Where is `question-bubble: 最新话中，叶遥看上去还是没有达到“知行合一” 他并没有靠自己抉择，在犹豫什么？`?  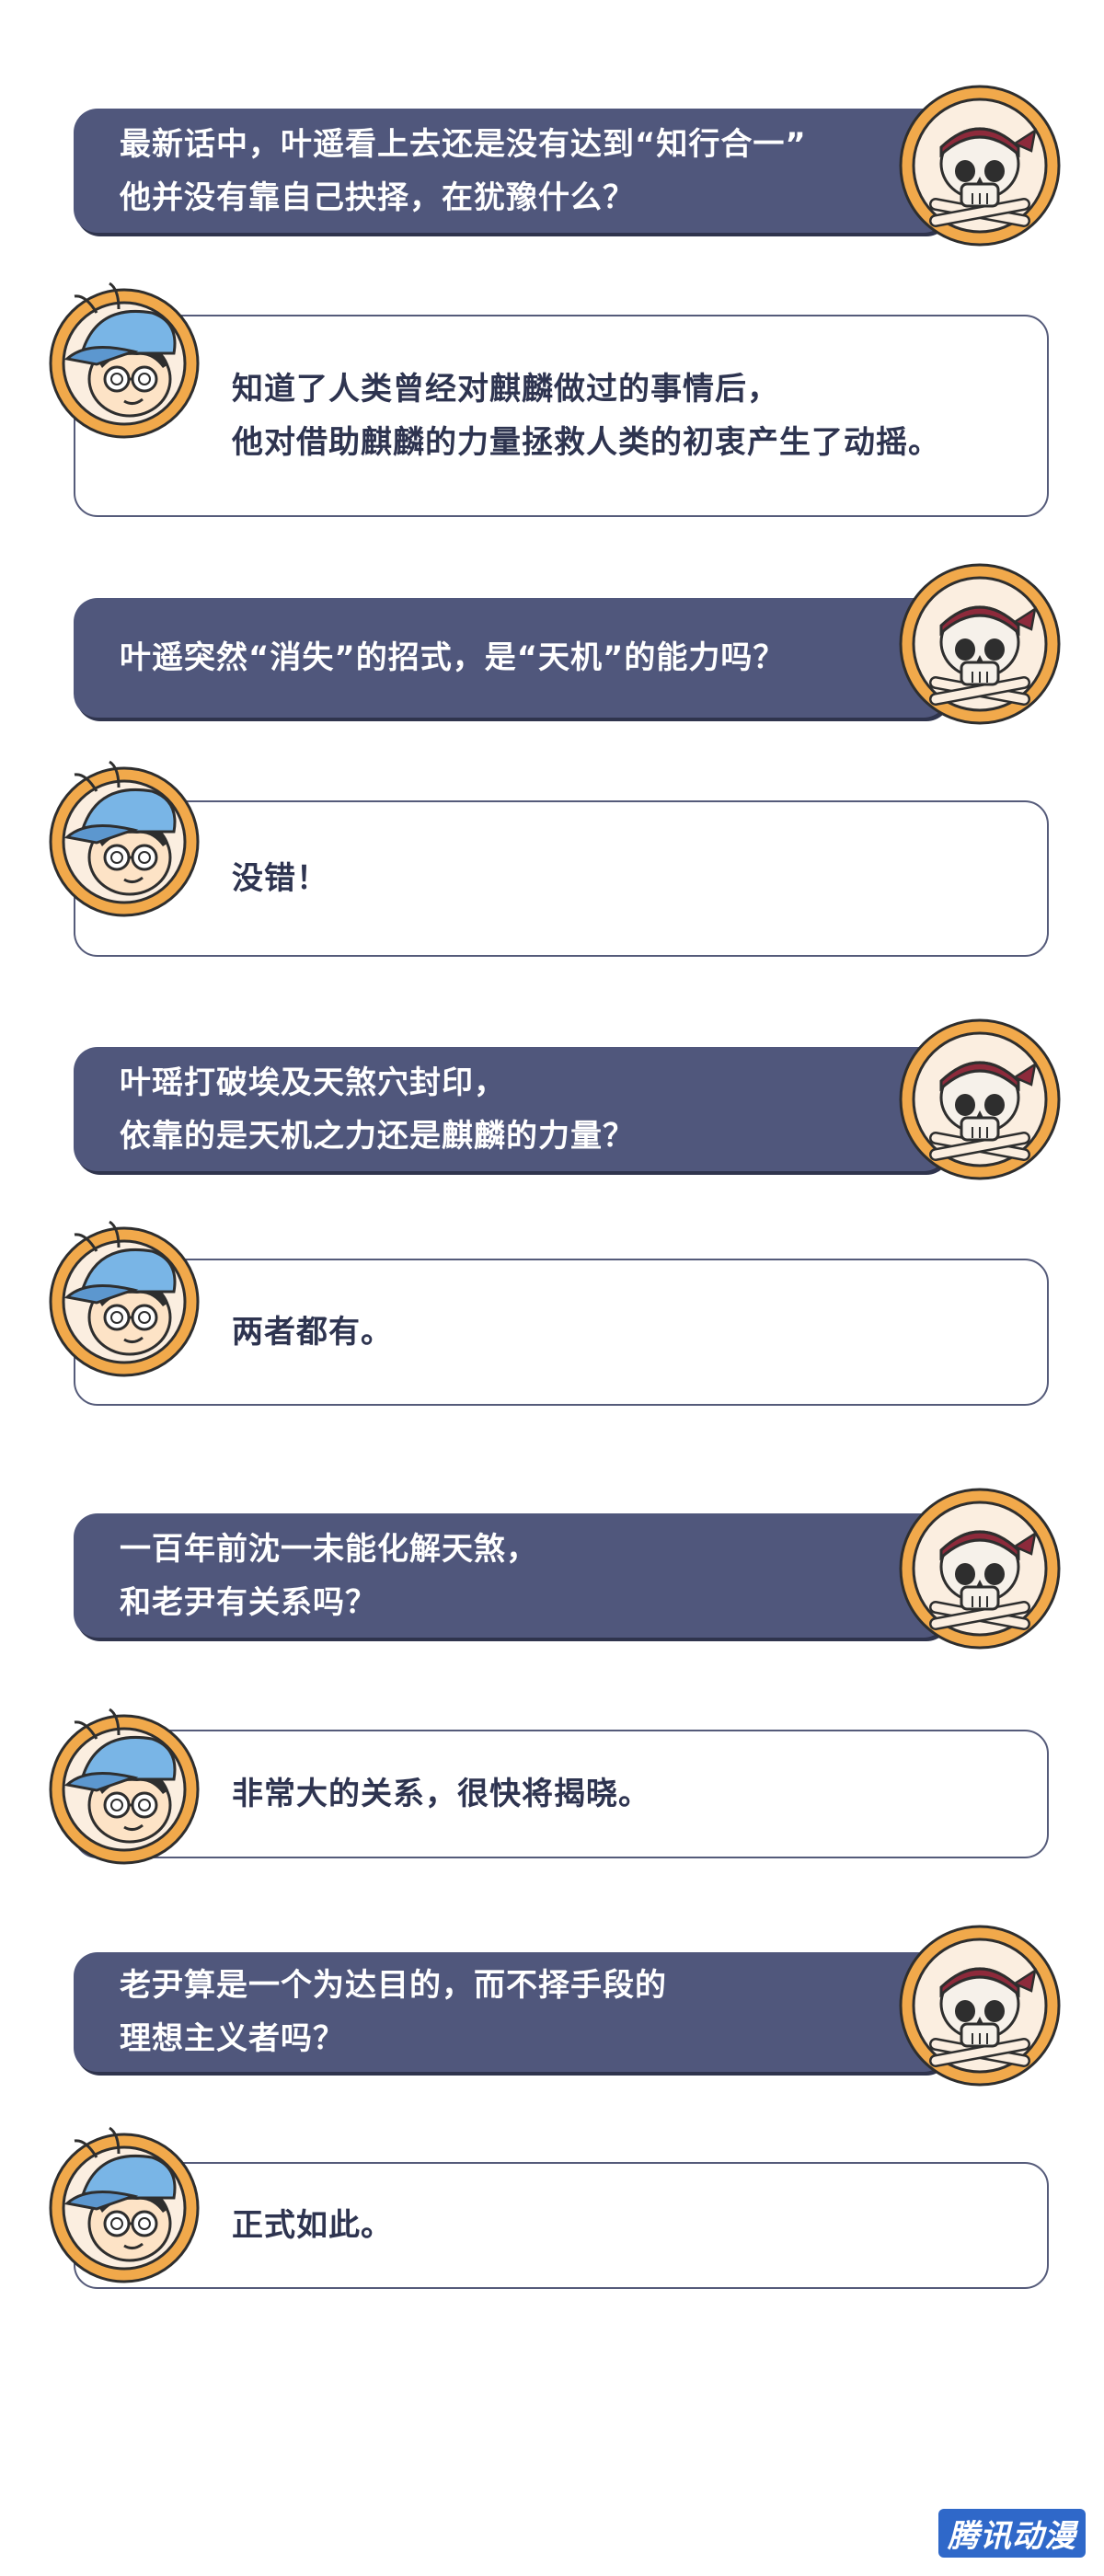 question-bubble: 最新话中，叶遥看上去还是没有达到“知行合一” 他并没有靠自己抉择，在犹豫什么？ is located at coordinates (511, 171).